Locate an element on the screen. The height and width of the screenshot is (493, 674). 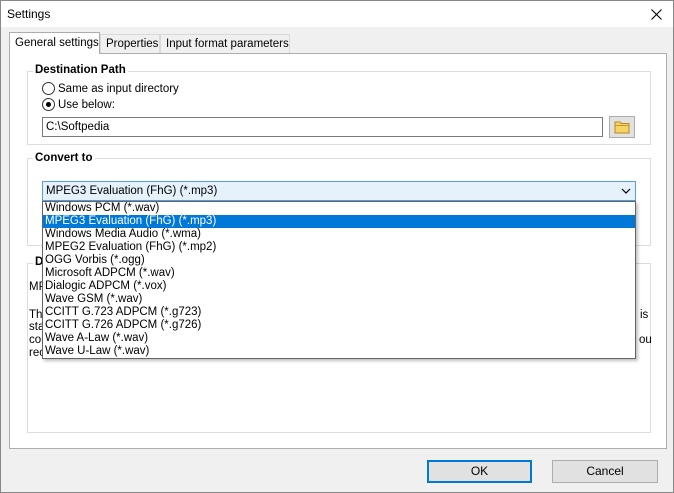
radio-use-below: Use below: is located at coordinates (78, 104).